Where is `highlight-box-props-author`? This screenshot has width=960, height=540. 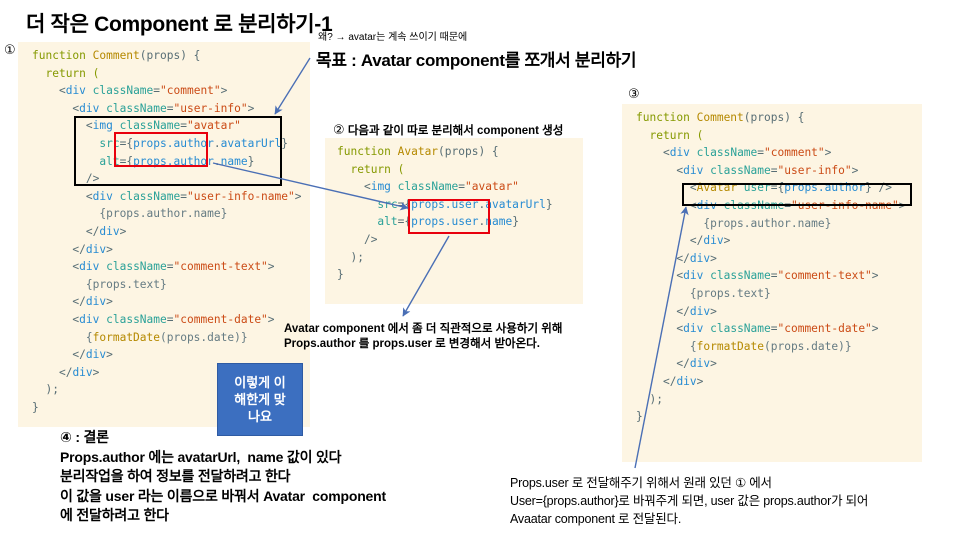
highlight-box-props-author is located at coordinates (161, 149).